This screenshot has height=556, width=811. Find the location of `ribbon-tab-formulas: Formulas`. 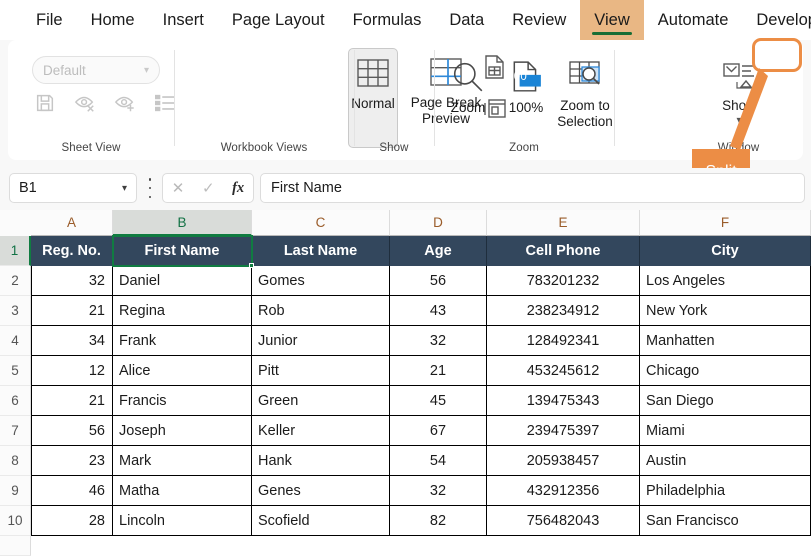

ribbon-tab-formulas: Formulas is located at coordinates (387, 20).